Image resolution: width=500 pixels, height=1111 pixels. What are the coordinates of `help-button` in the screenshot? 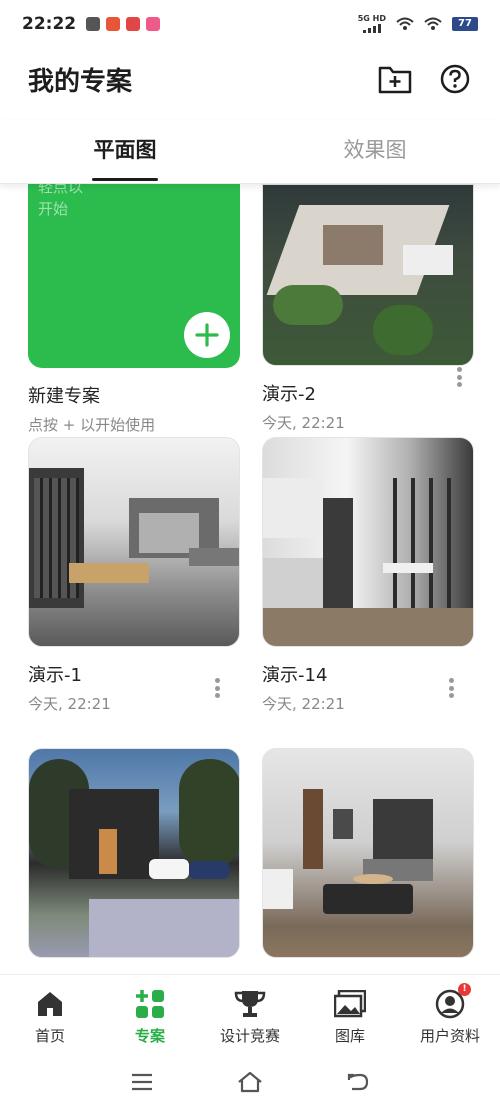 It's located at (455, 79).